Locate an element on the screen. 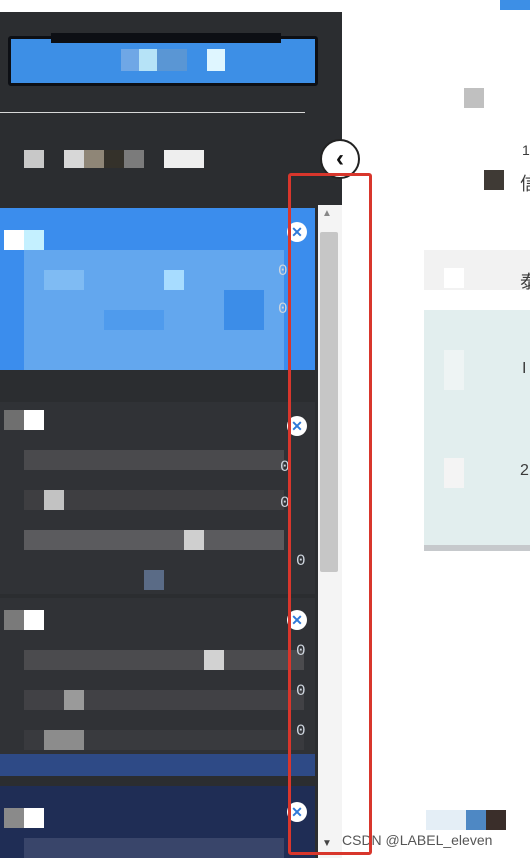 The width and height of the screenshot is (530, 858). main-text-fragment: 泰 is located at coordinates (525, 282).